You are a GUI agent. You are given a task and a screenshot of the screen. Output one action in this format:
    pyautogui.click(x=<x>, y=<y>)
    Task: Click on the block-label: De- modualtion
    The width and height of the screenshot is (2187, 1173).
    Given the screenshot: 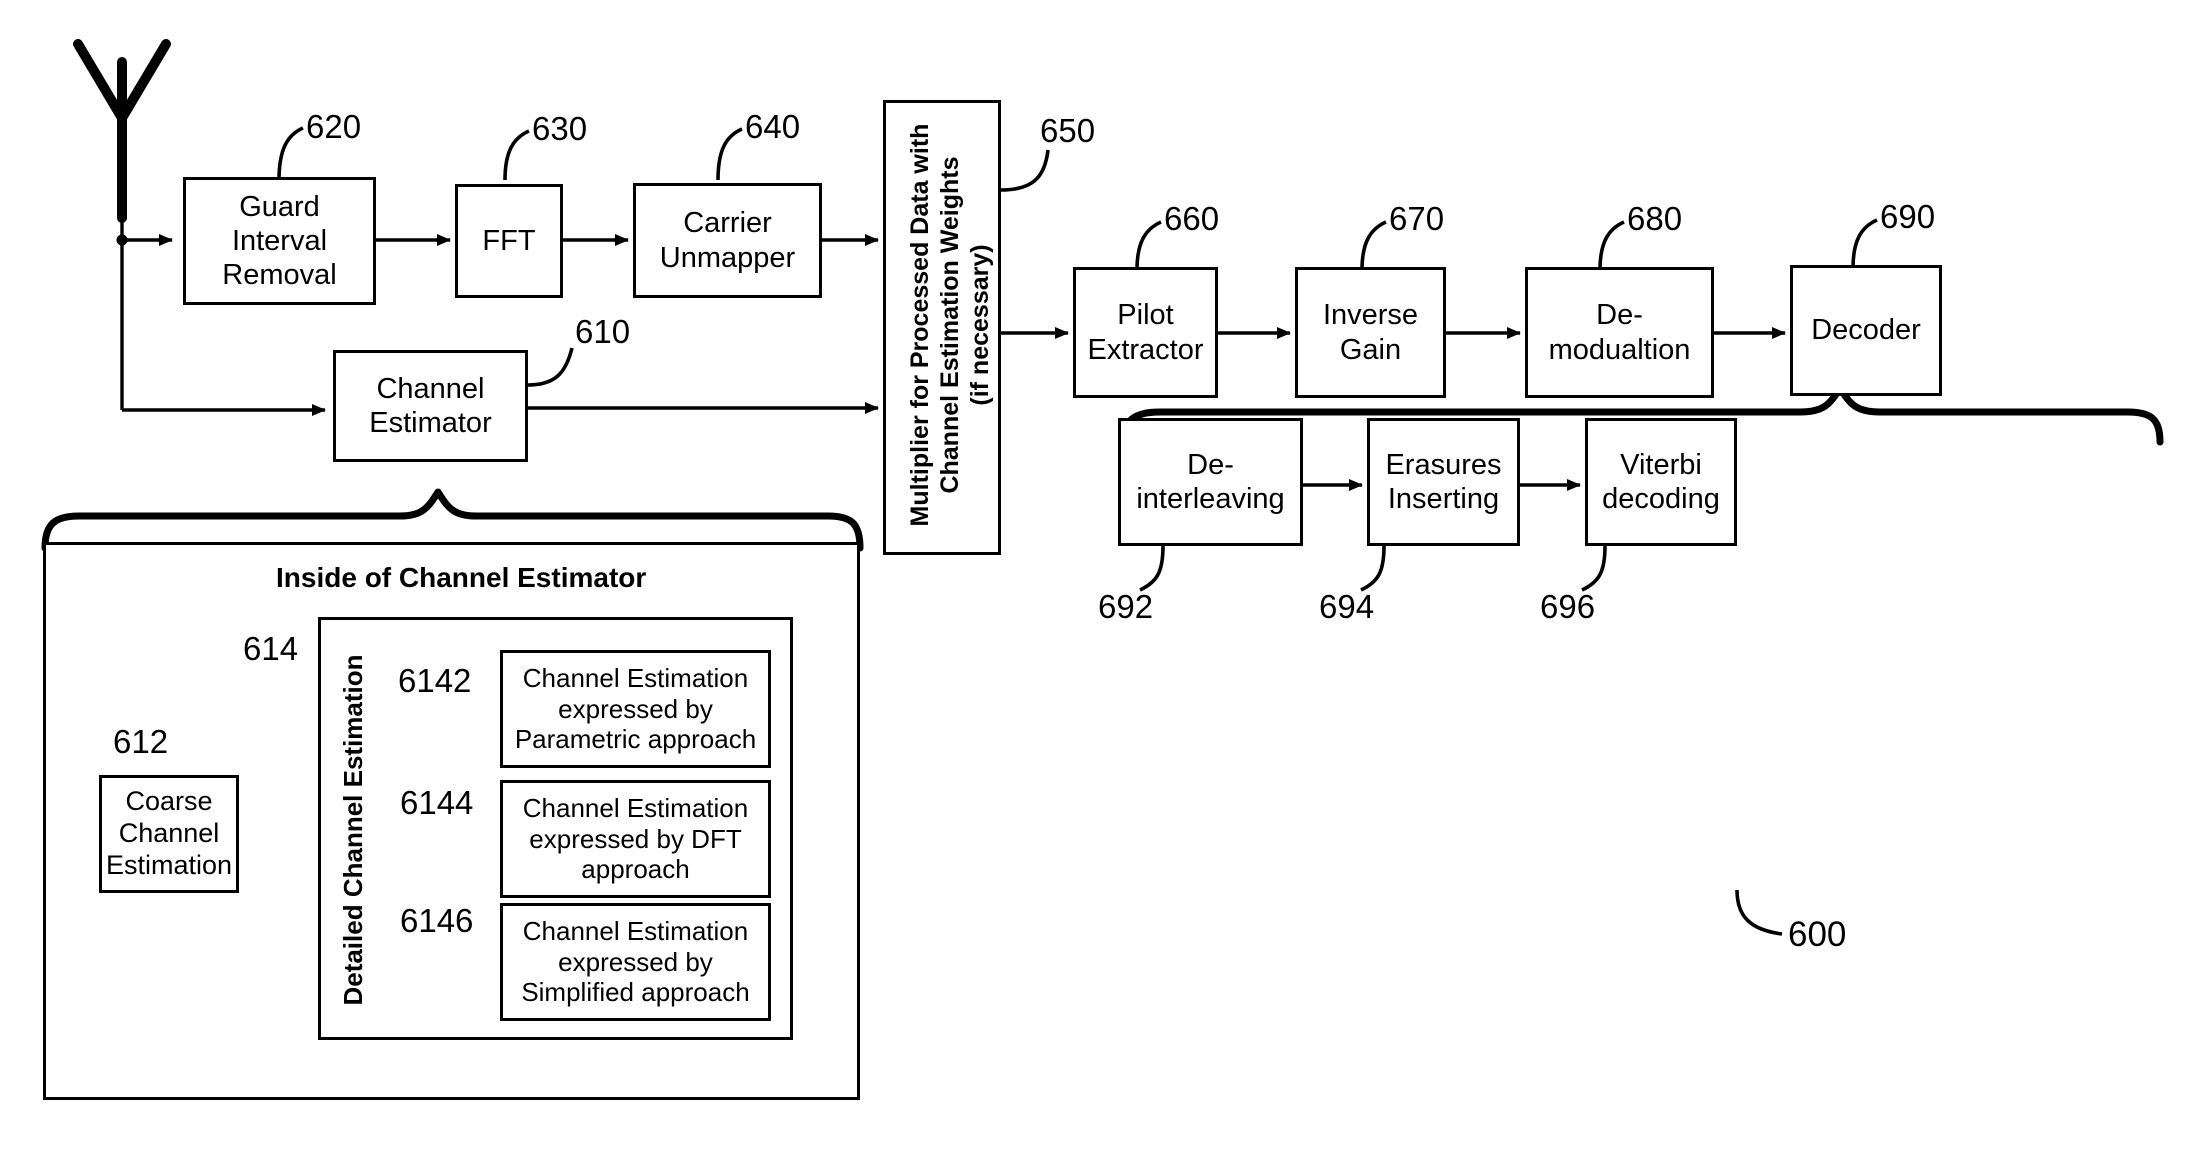 What is the action you would take?
    pyautogui.click(x=1619, y=332)
    